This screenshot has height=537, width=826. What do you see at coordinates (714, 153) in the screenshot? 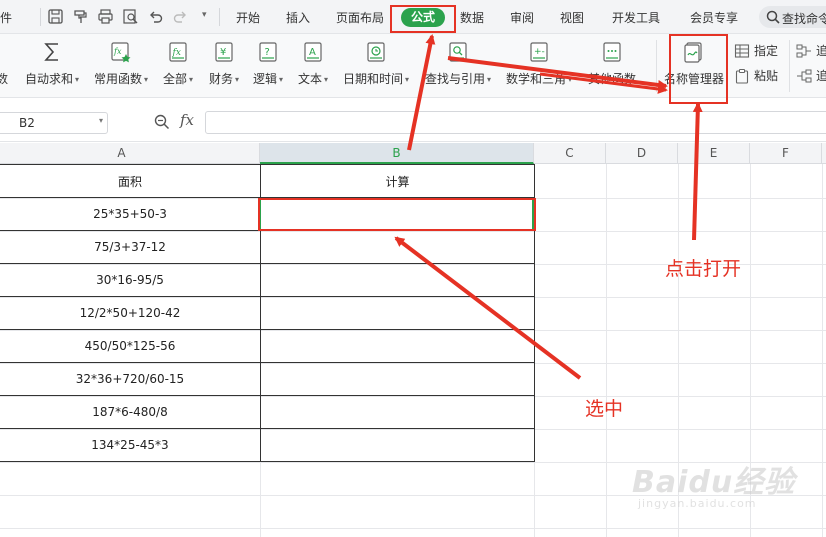
I see `column-header-e: E` at bounding box center [714, 153].